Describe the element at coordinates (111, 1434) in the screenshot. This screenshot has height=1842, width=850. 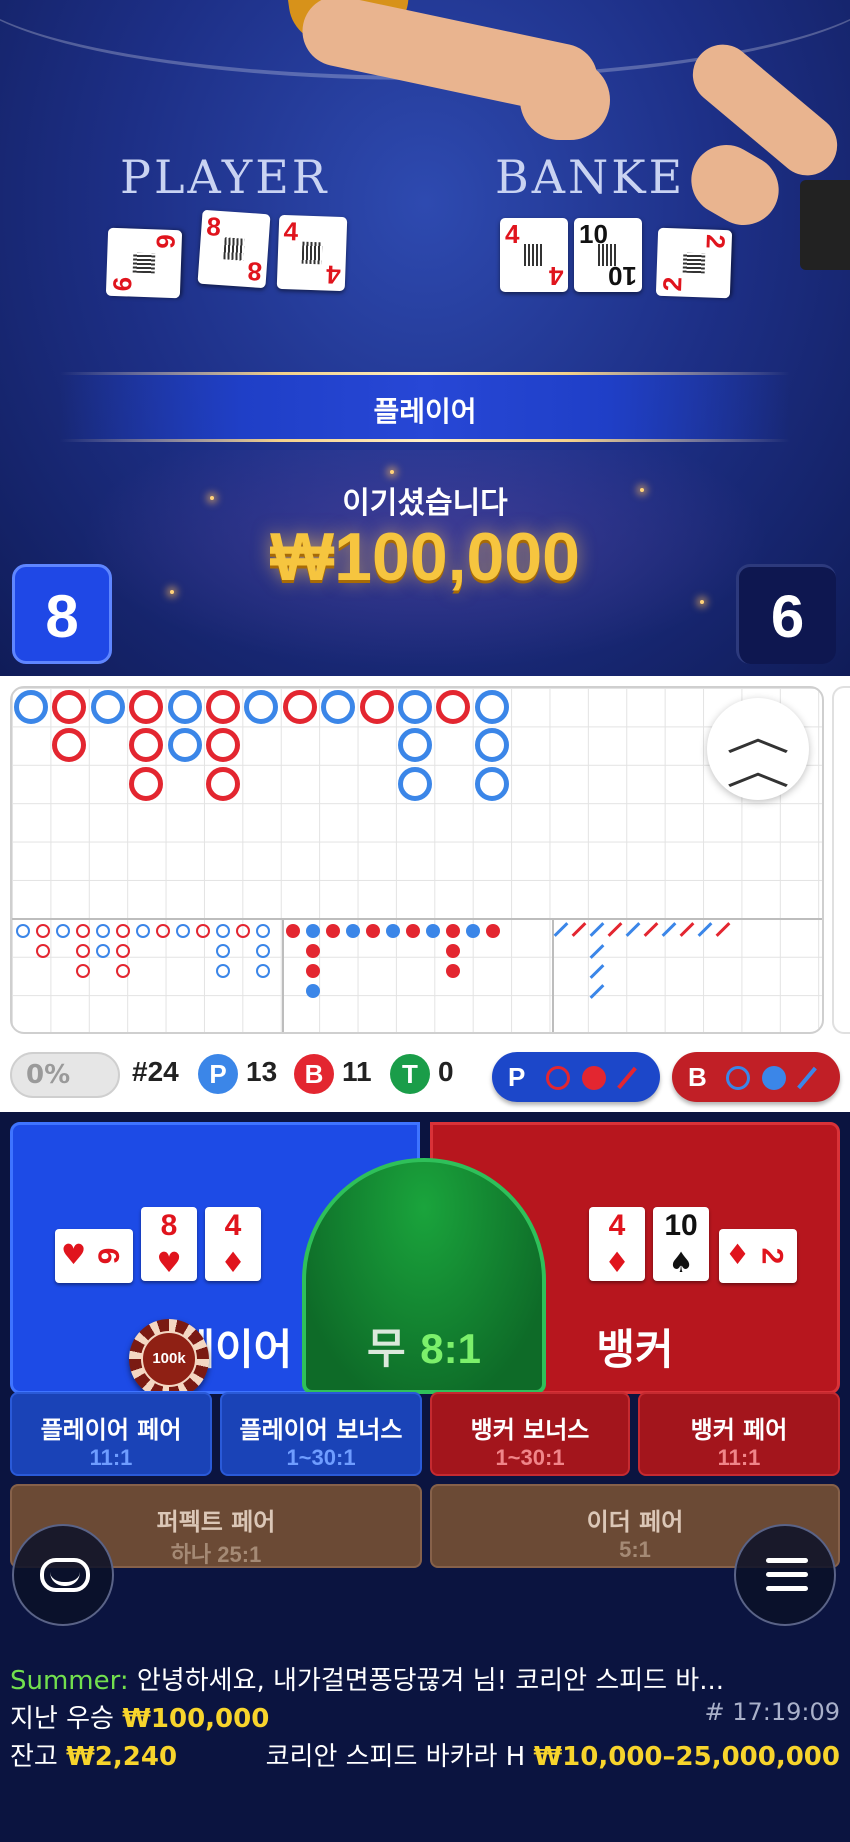
I see `player-pair-bet: 플레이어 페어 11:1` at that location.